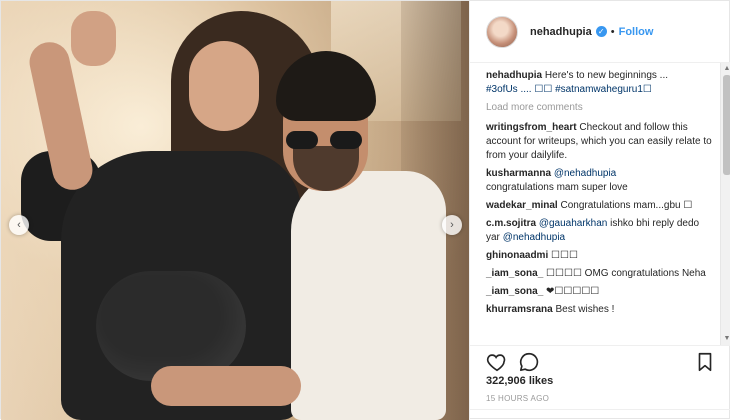 The width and height of the screenshot is (730, 420). Describe the element at coordinates (531, 127) in the screenshot. I see `comment-username: writingsfrom_heart` at that location.